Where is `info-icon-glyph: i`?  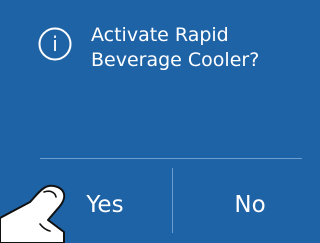 info-icon-glyph: i is located at coordinates (55, 44).